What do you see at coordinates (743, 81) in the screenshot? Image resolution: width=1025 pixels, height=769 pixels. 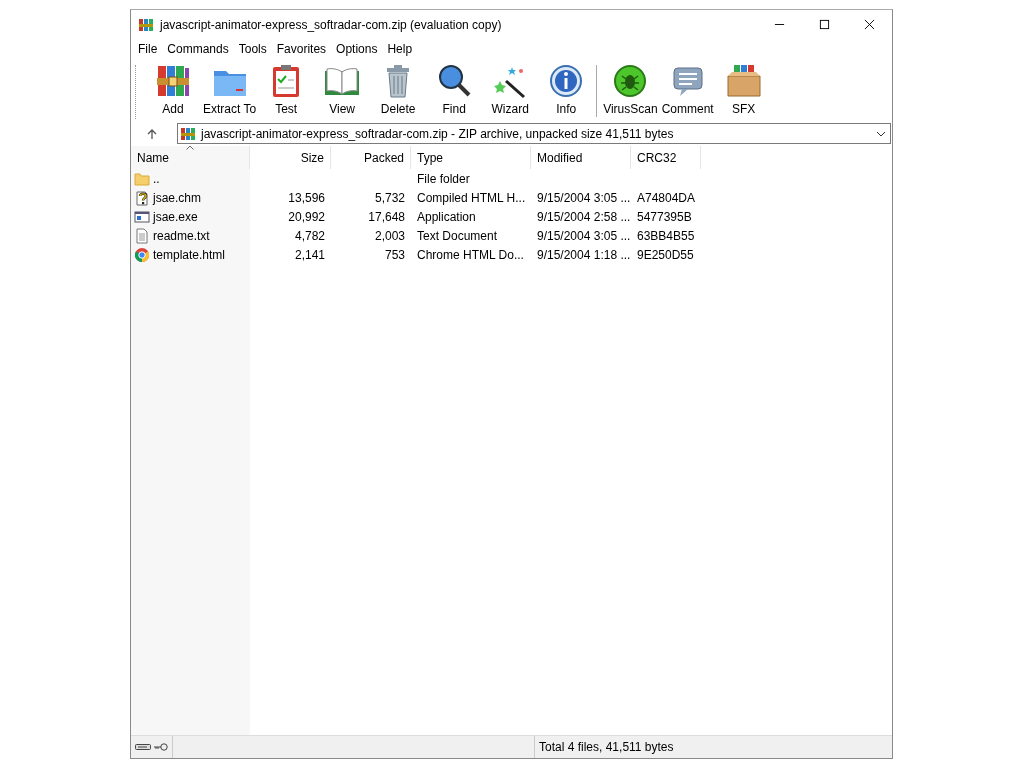 I see `box-icon` at bounding box center [743, 81].